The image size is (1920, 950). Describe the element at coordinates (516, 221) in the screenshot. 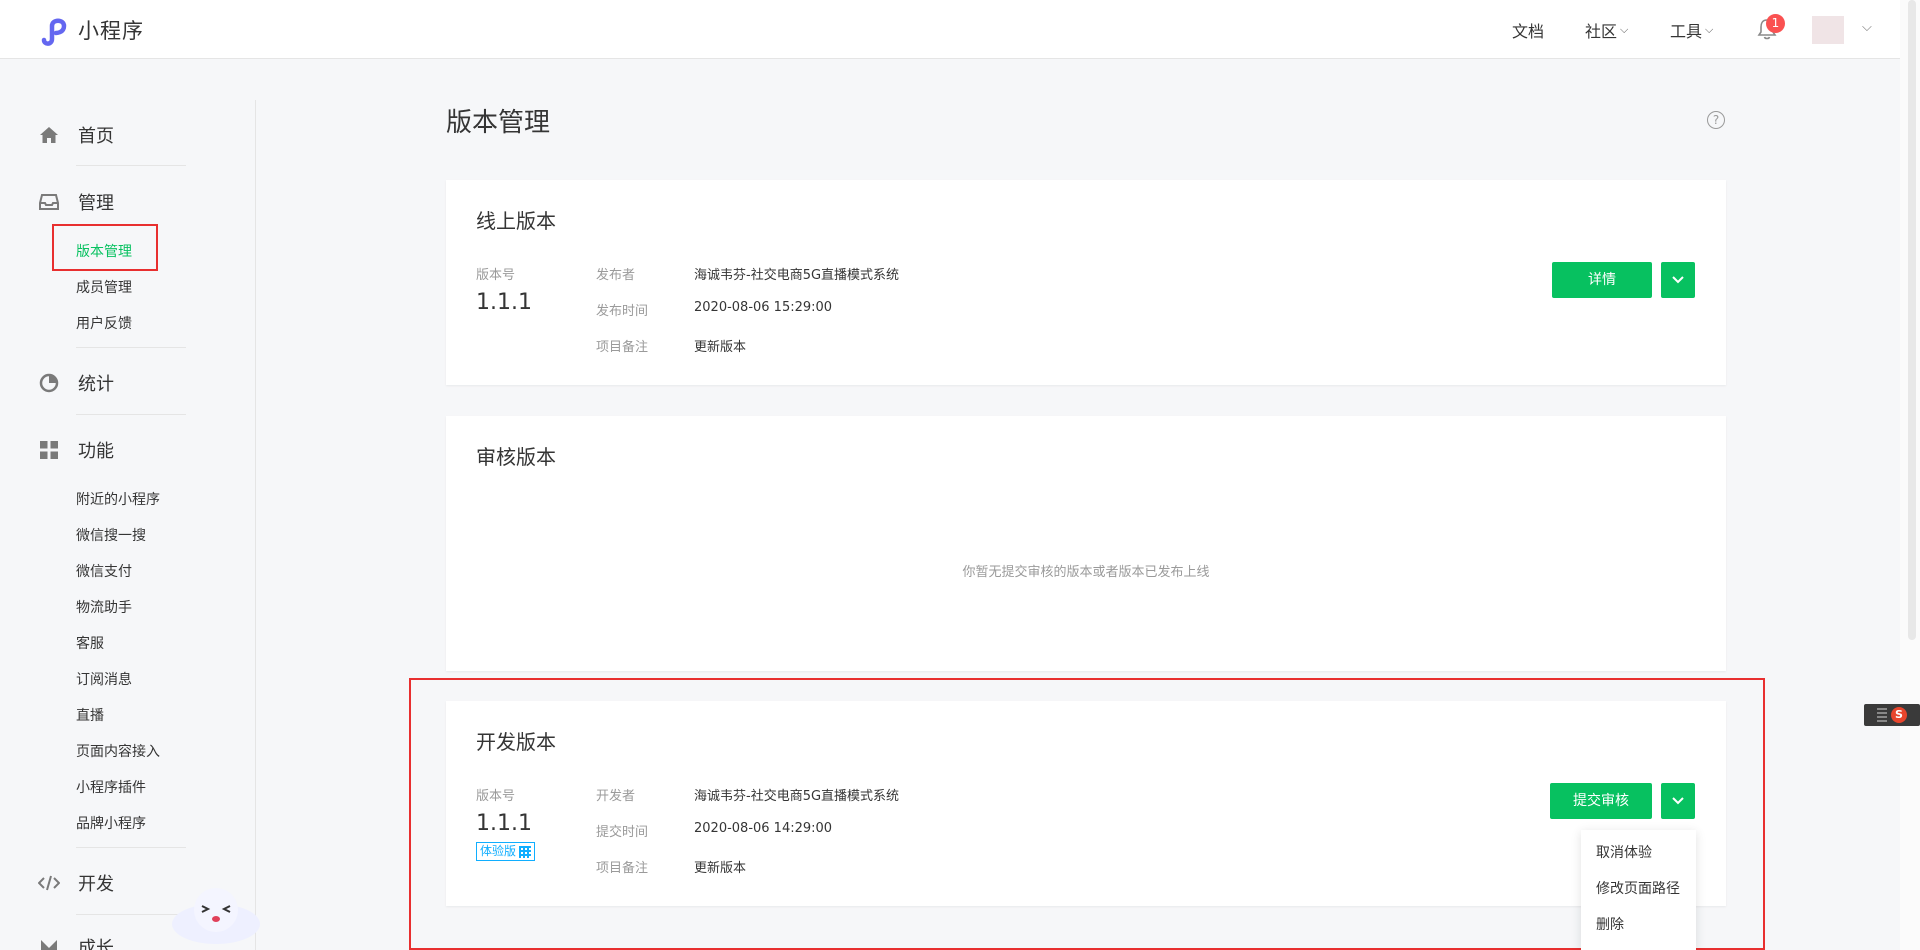

I see `card-title: 线上版本` at that location.